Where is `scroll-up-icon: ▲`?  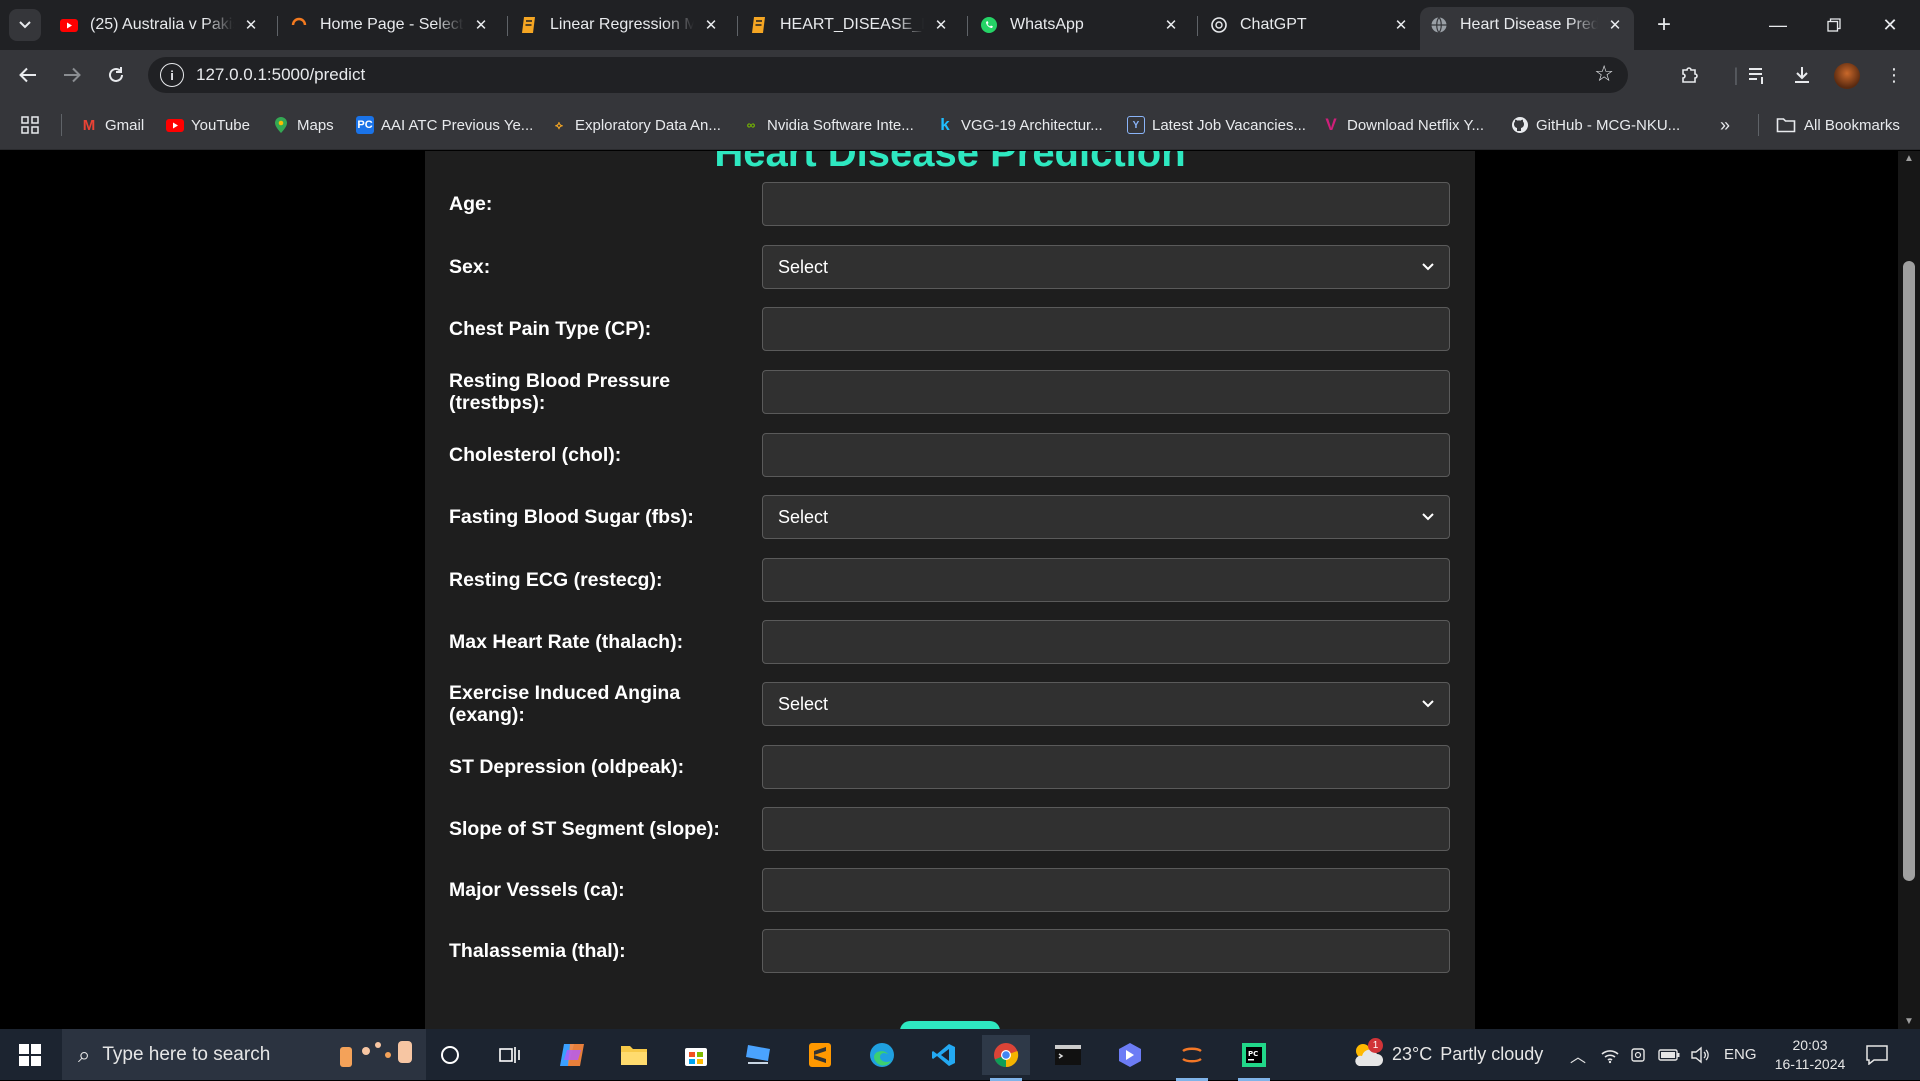
scroll-up-icon: ▲ is located at coordinates (1909, 158).